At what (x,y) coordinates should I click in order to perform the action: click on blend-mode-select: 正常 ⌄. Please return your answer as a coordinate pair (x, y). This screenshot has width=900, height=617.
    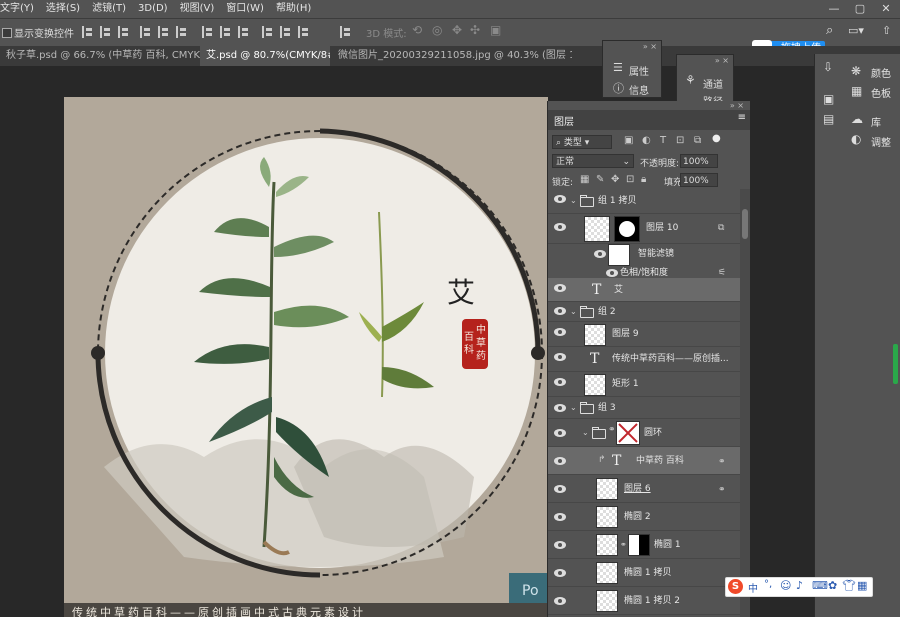
    Looking at the image, I should click on (593, 161).